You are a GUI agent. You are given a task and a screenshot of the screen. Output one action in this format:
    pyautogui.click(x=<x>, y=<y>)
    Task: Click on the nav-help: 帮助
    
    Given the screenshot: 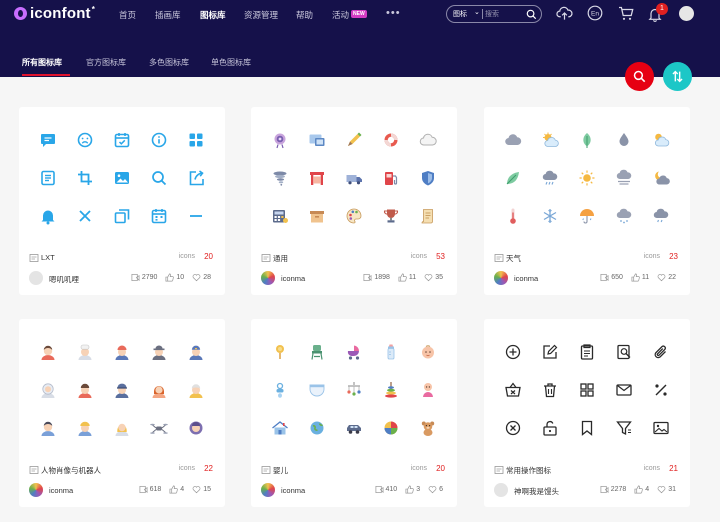 What is the action you would take?
    pyautogui.click(x=304, y=15)
    